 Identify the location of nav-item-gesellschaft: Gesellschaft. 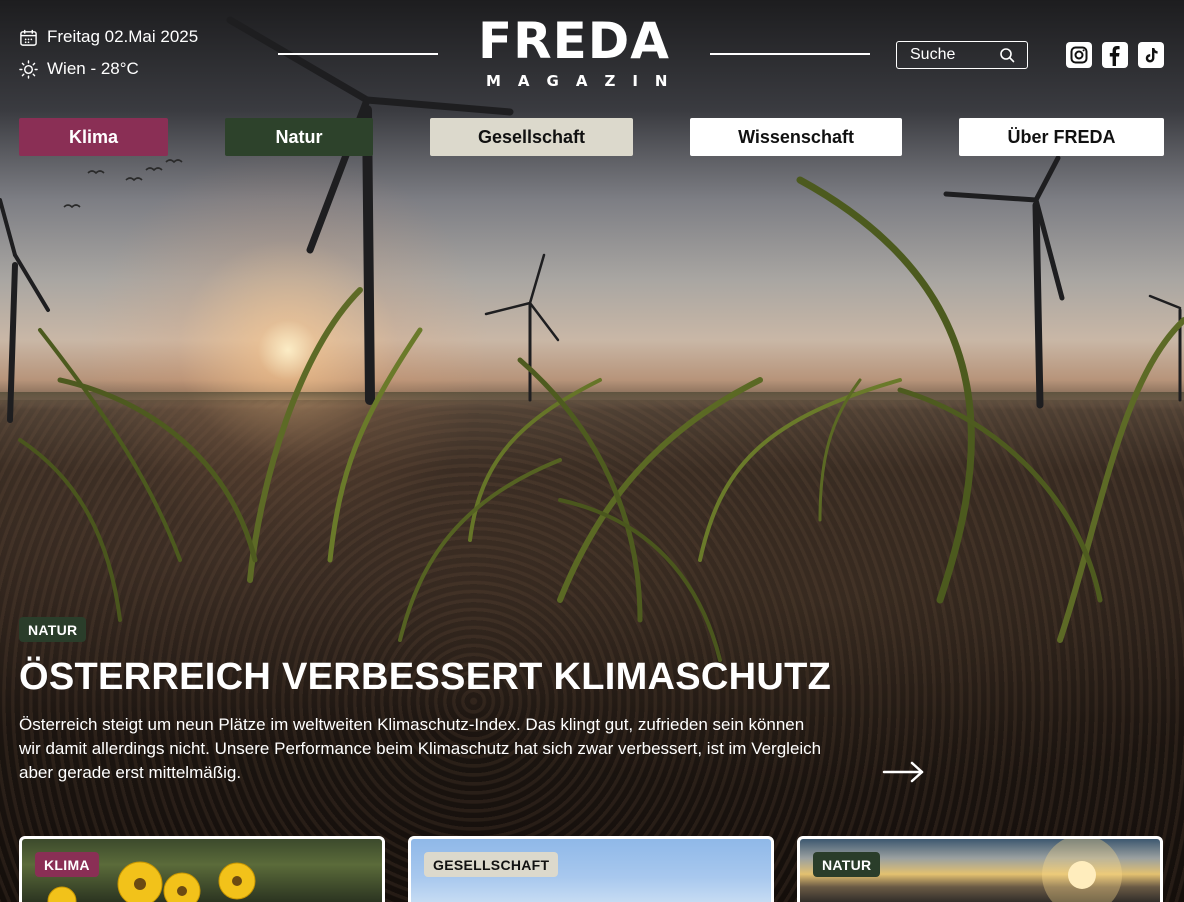
(531, 137).